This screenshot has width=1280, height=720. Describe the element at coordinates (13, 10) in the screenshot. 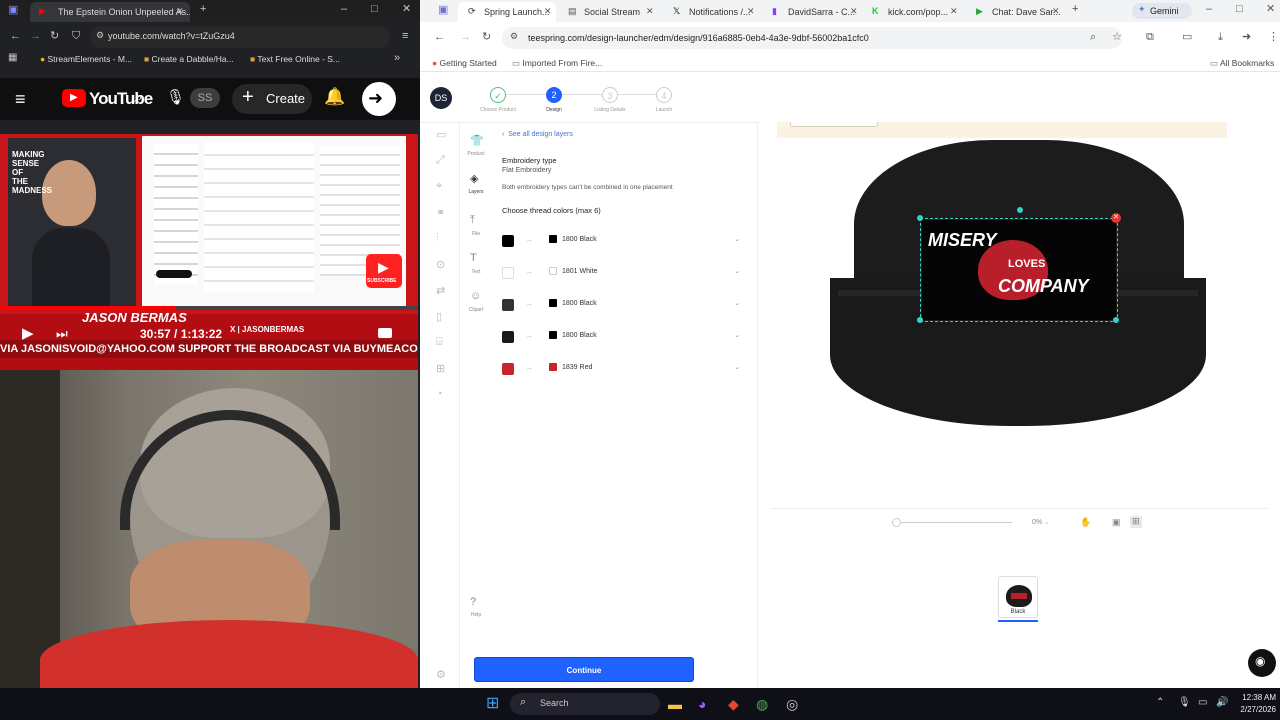

I see `tab-search-icon: ▣` at that location.